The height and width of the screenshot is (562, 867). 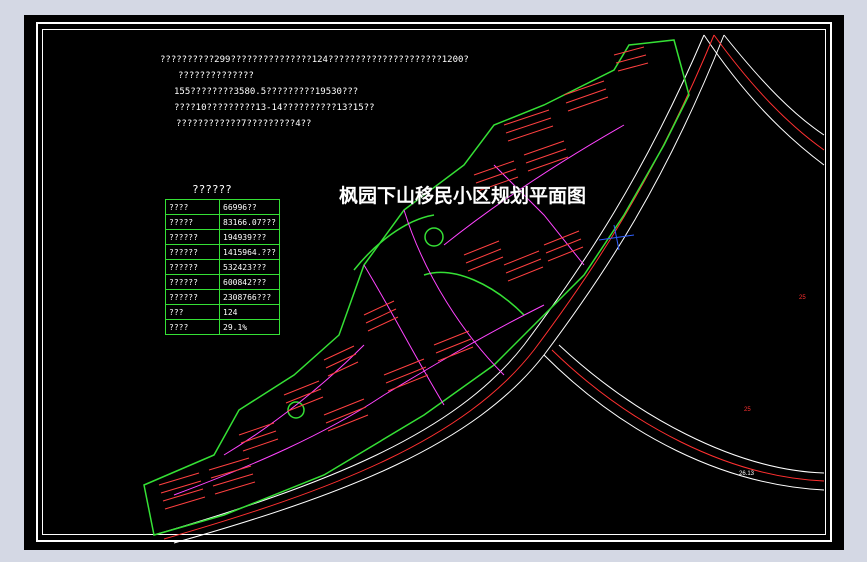 I want to click on design-note-4: ????10?????????13-14??????????13?15??, so click(x=274, y=108).